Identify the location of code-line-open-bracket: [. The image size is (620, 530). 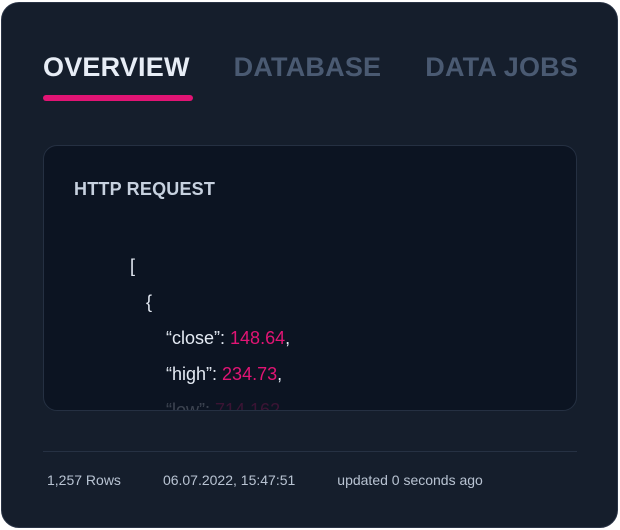
(315, 244).